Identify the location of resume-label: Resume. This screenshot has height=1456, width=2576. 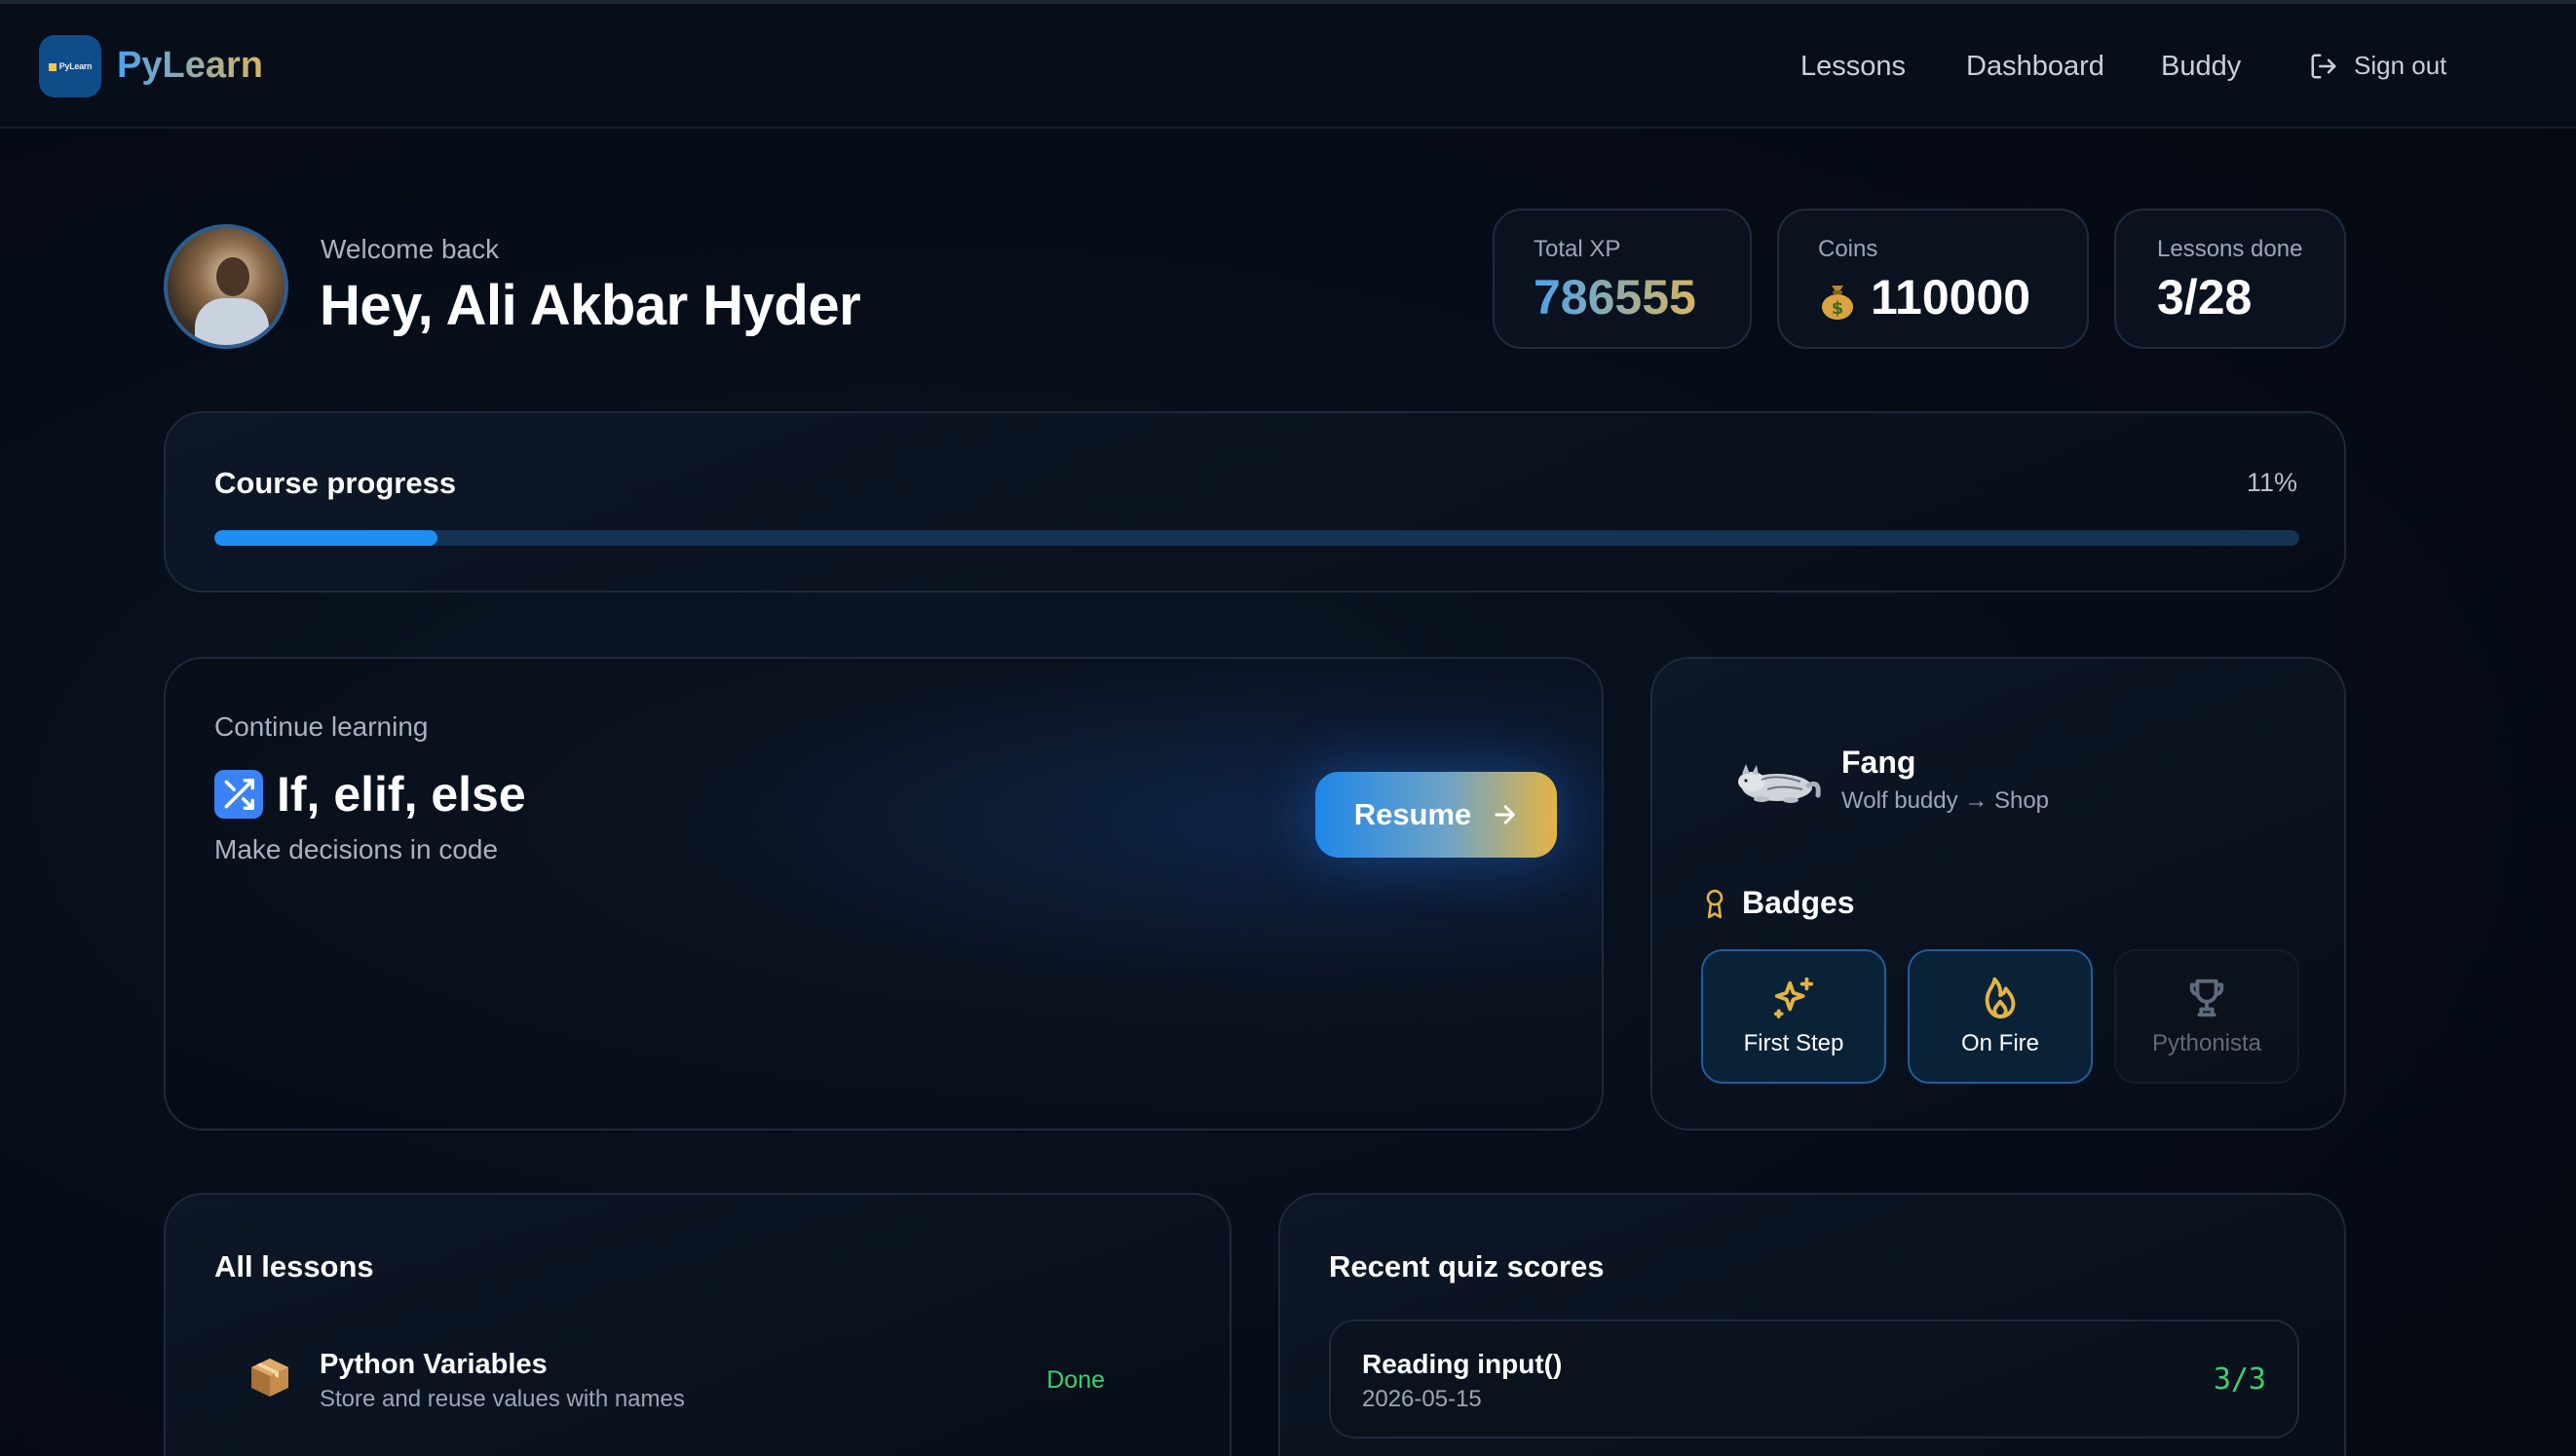
(1412, 814).